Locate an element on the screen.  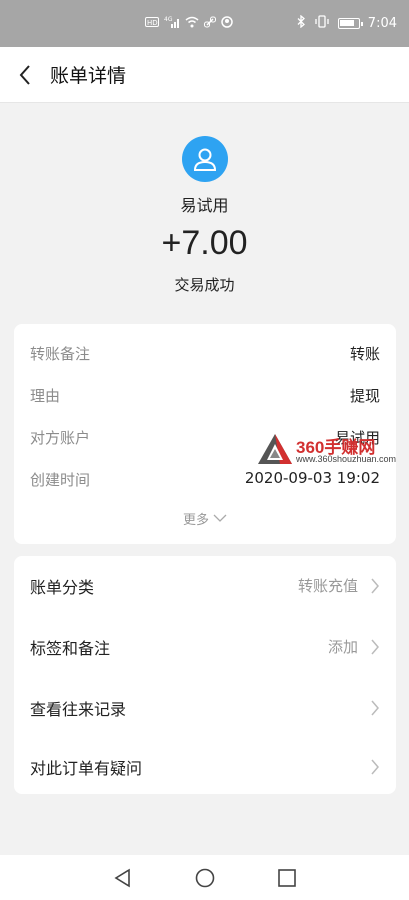
detail-label: 转账备注 is located at coordinates (60, 354).